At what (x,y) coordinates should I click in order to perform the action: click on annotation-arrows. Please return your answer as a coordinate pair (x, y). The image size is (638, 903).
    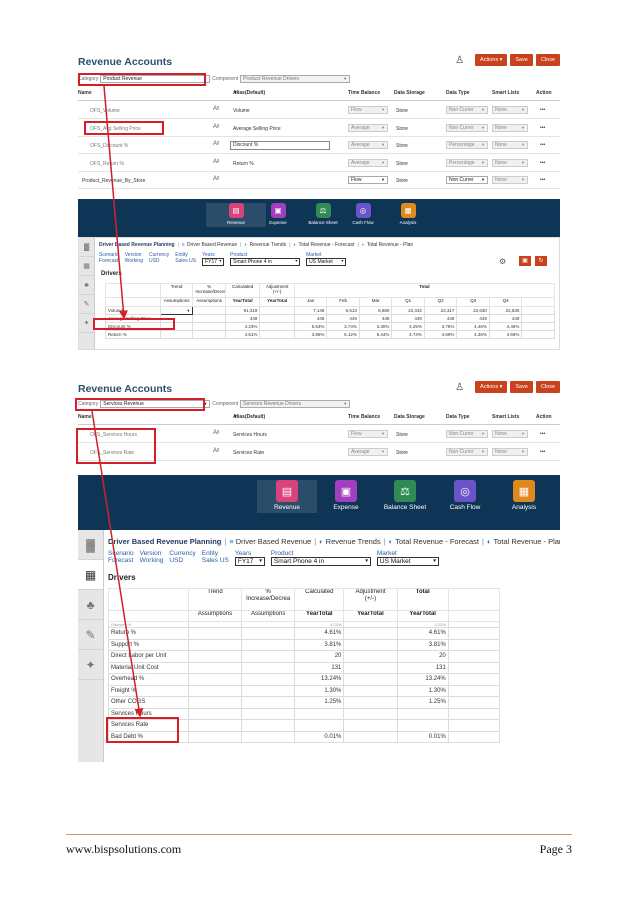
    Looking at the image, I should click on (117, 401).